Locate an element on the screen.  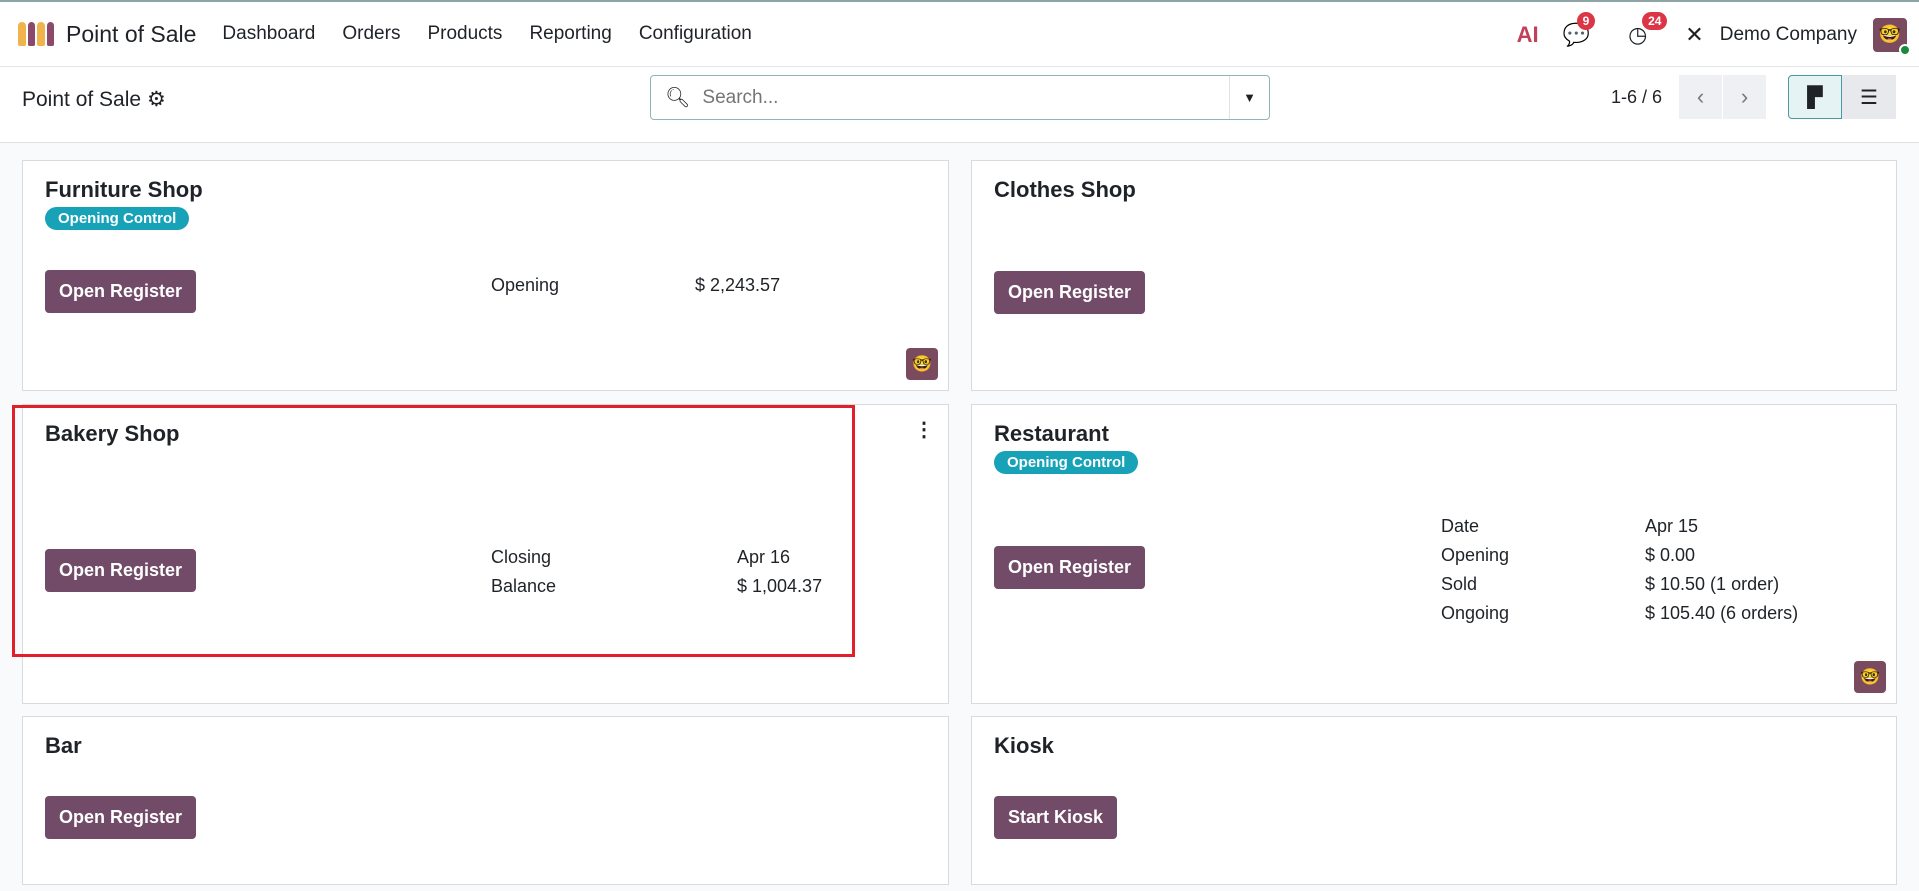
activities-icon: ◷ 24 is located at coordinates (1648, 29).